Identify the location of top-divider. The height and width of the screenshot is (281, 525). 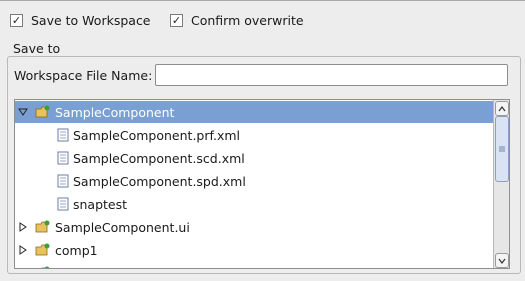
(262, 0).